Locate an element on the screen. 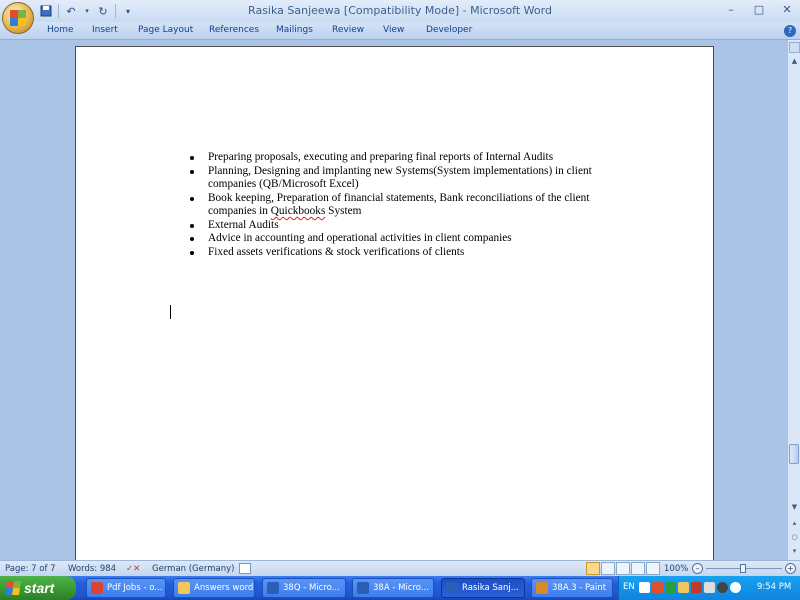 This screenshot has height=600, width=800. print-layout-view-button is located at coordinates (593, 568).